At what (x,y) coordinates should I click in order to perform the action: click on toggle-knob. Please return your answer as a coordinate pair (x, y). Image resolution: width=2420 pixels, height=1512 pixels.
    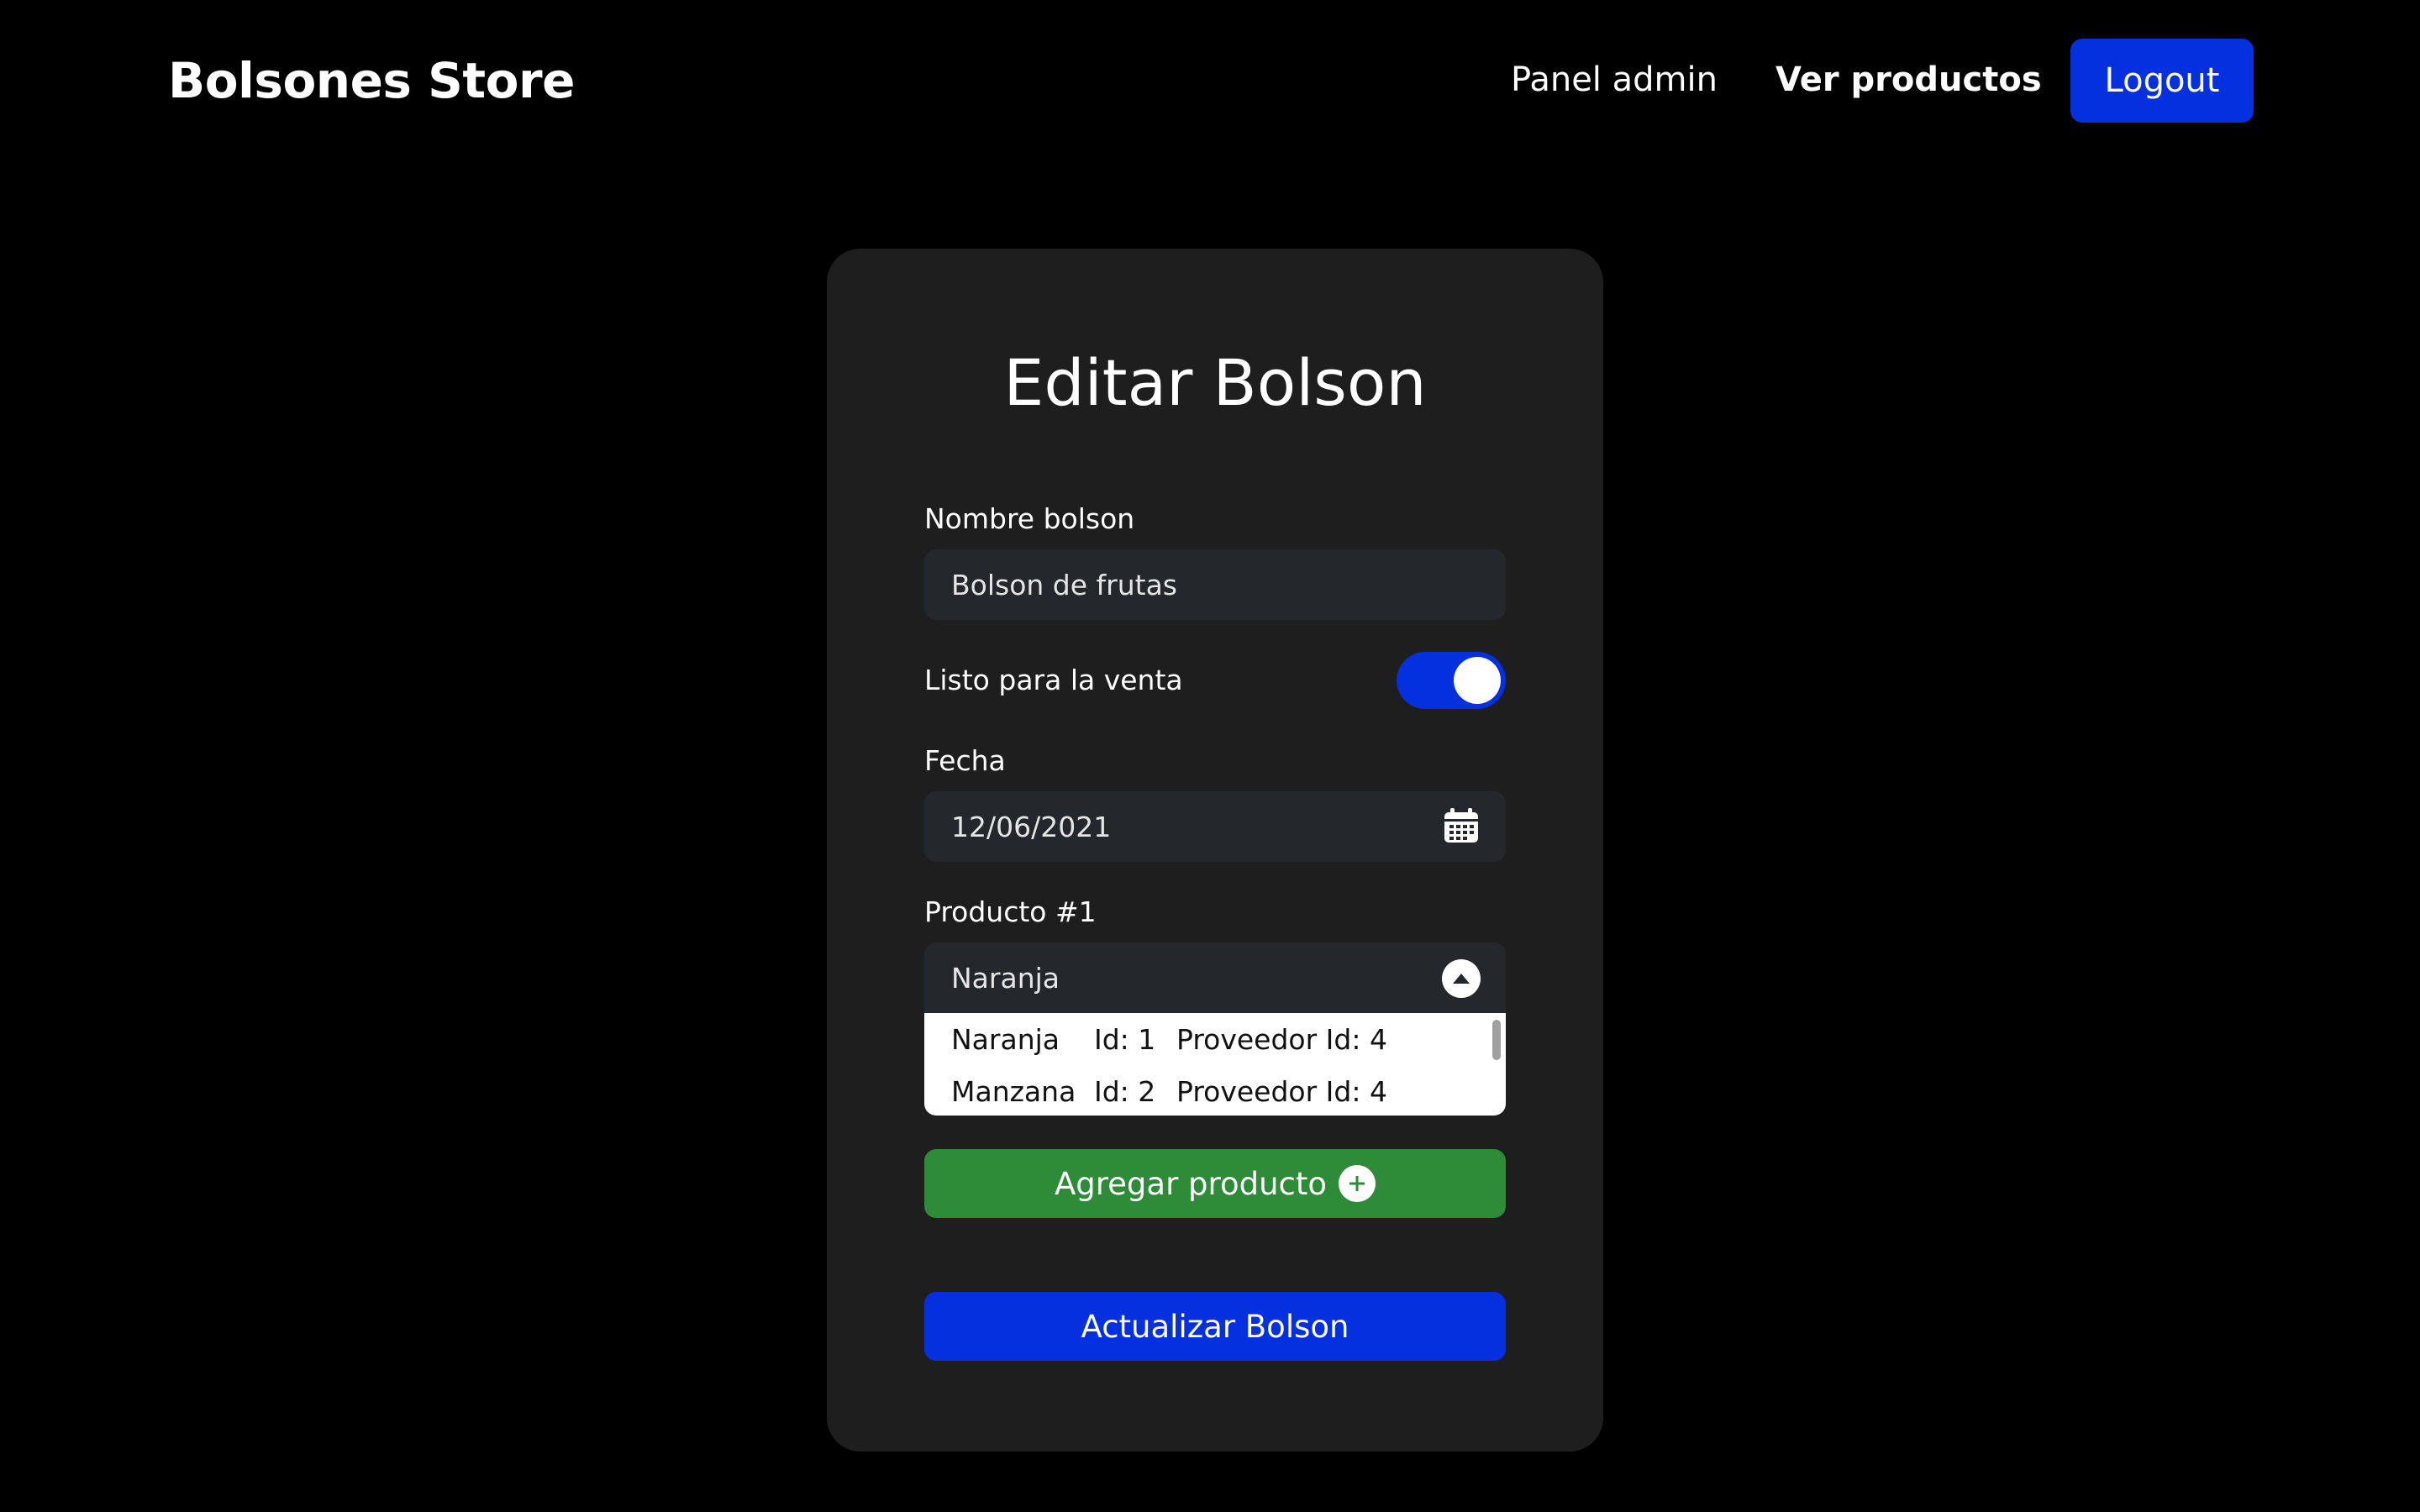
    Looking at the image, I should click on (1477, 680).